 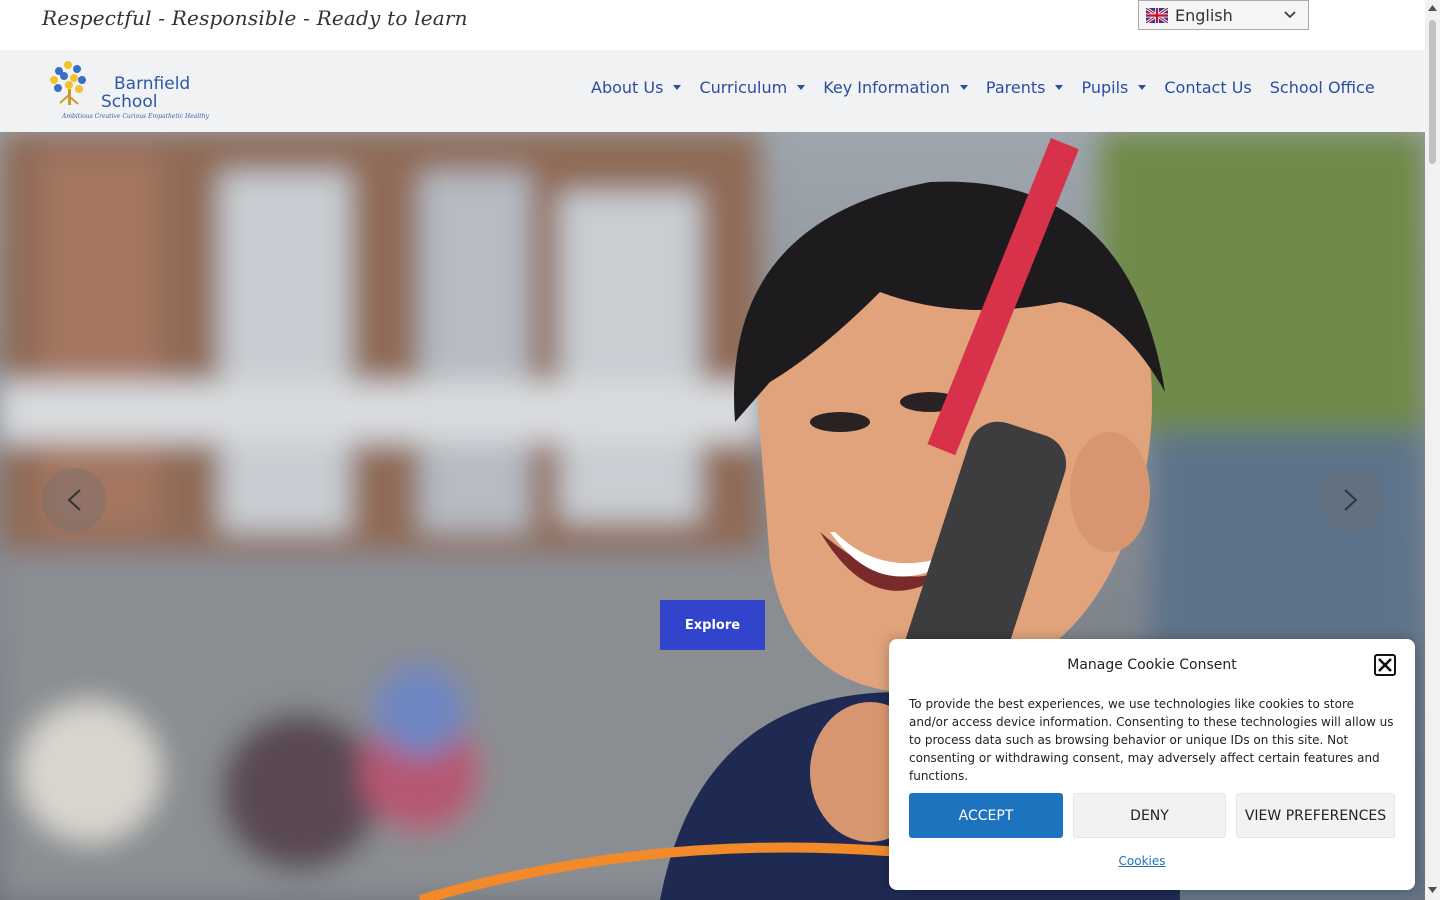 I want to click on nav-item-parents: Parents, so click(x=1025, y=87).